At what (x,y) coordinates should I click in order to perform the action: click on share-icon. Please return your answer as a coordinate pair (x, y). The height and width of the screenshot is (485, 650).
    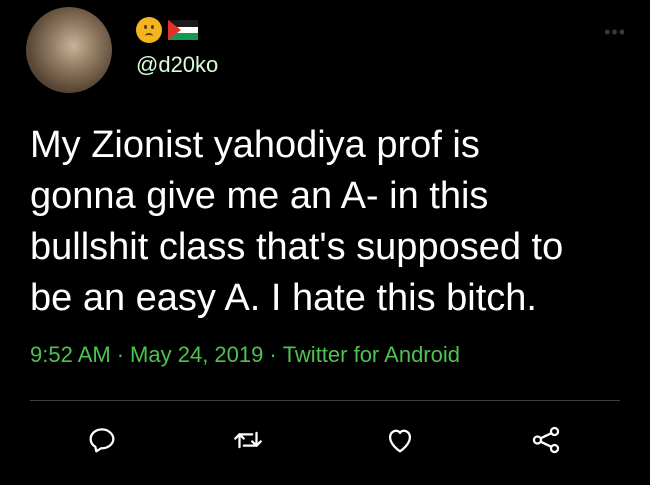
    Looking at the image, I should click on (546, 440).